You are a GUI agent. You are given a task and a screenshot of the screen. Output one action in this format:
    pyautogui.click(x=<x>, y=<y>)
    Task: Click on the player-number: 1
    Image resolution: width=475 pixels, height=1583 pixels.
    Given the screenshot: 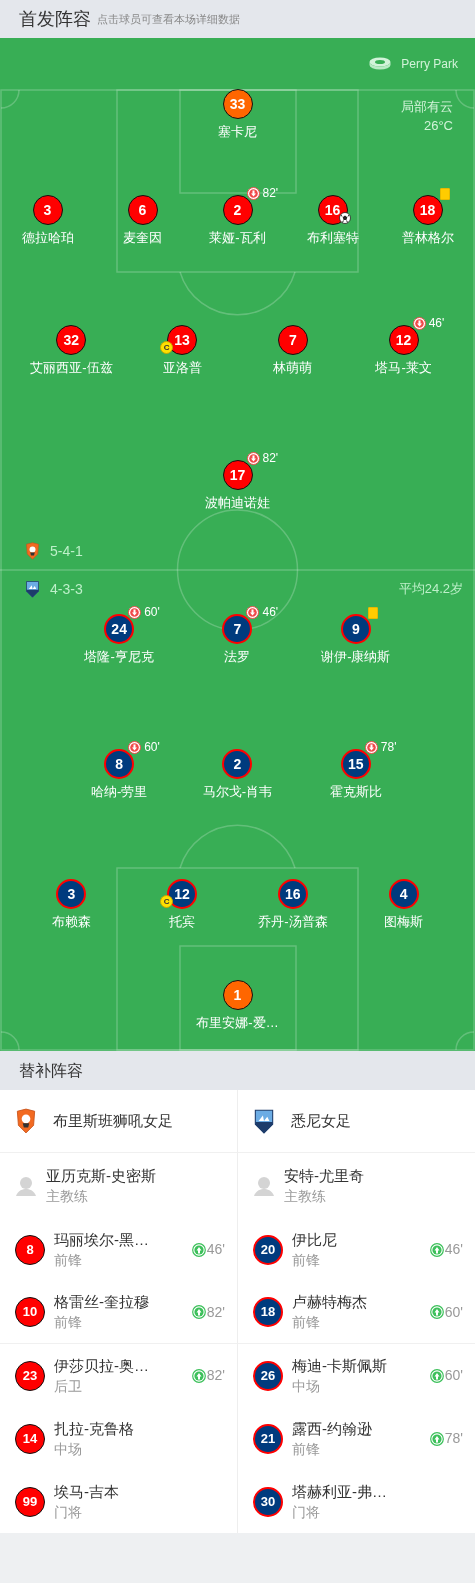 What is the action you would take?
    pyautogui.click(x=237, y=995)
    